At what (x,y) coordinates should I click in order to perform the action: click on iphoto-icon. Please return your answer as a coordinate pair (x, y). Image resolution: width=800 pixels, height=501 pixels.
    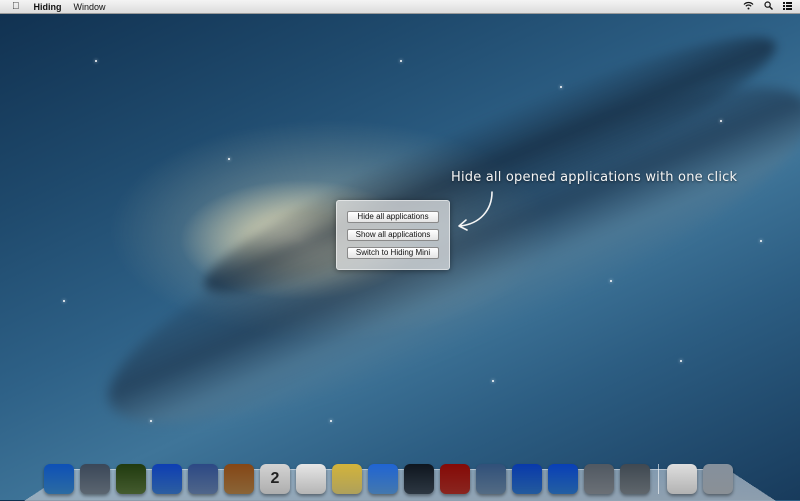
    Looking at the image, I should click on (491, 479).